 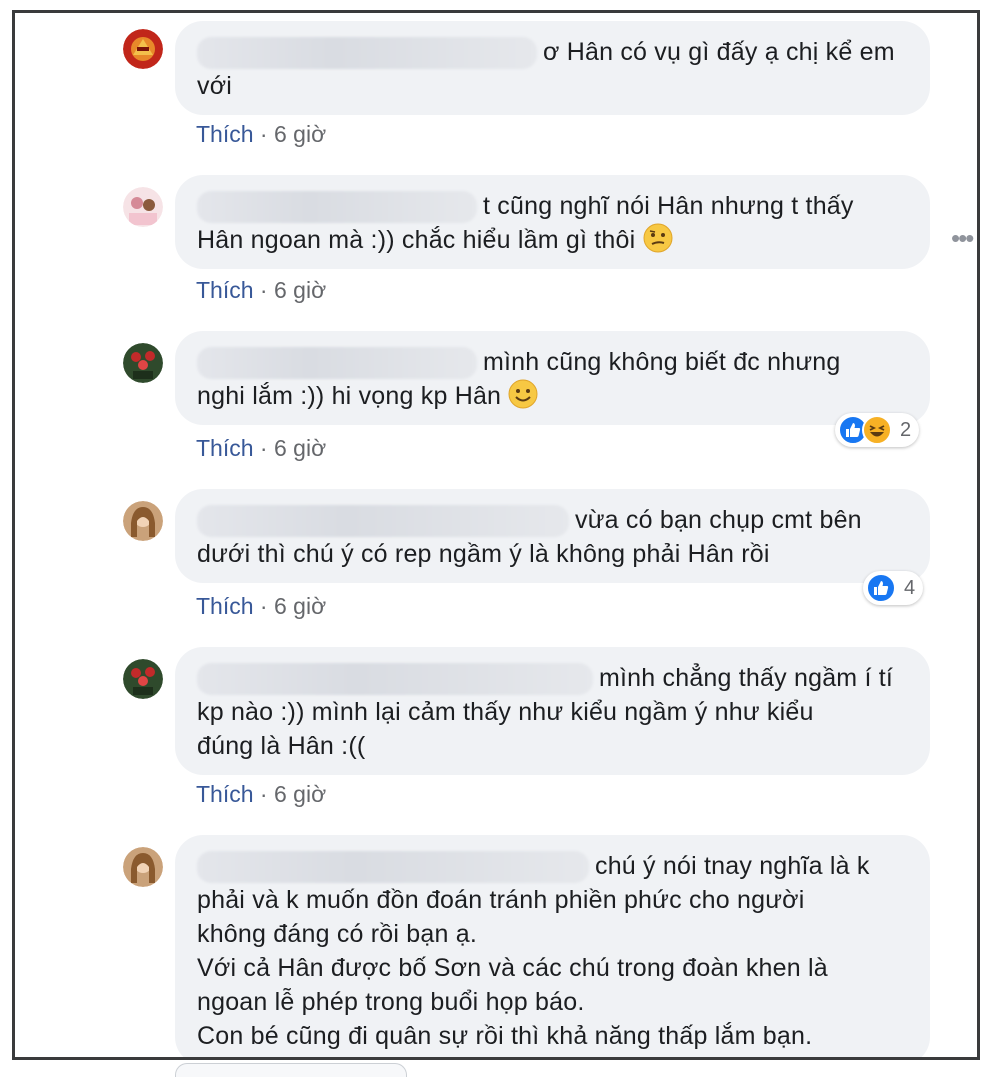 I want to click on haha-reaction-icon, so click(x=877, y=430).